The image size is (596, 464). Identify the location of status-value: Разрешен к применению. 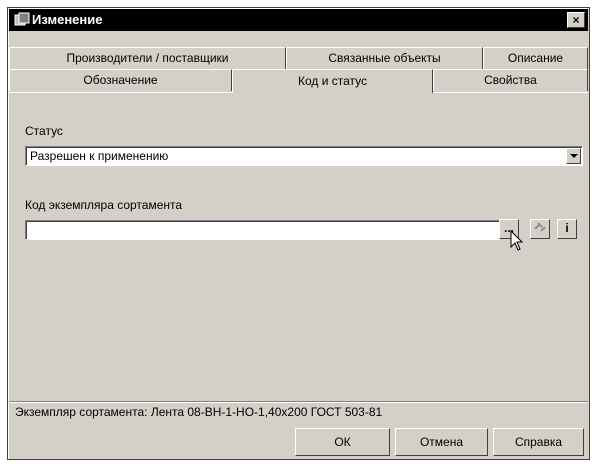
(99, 156).